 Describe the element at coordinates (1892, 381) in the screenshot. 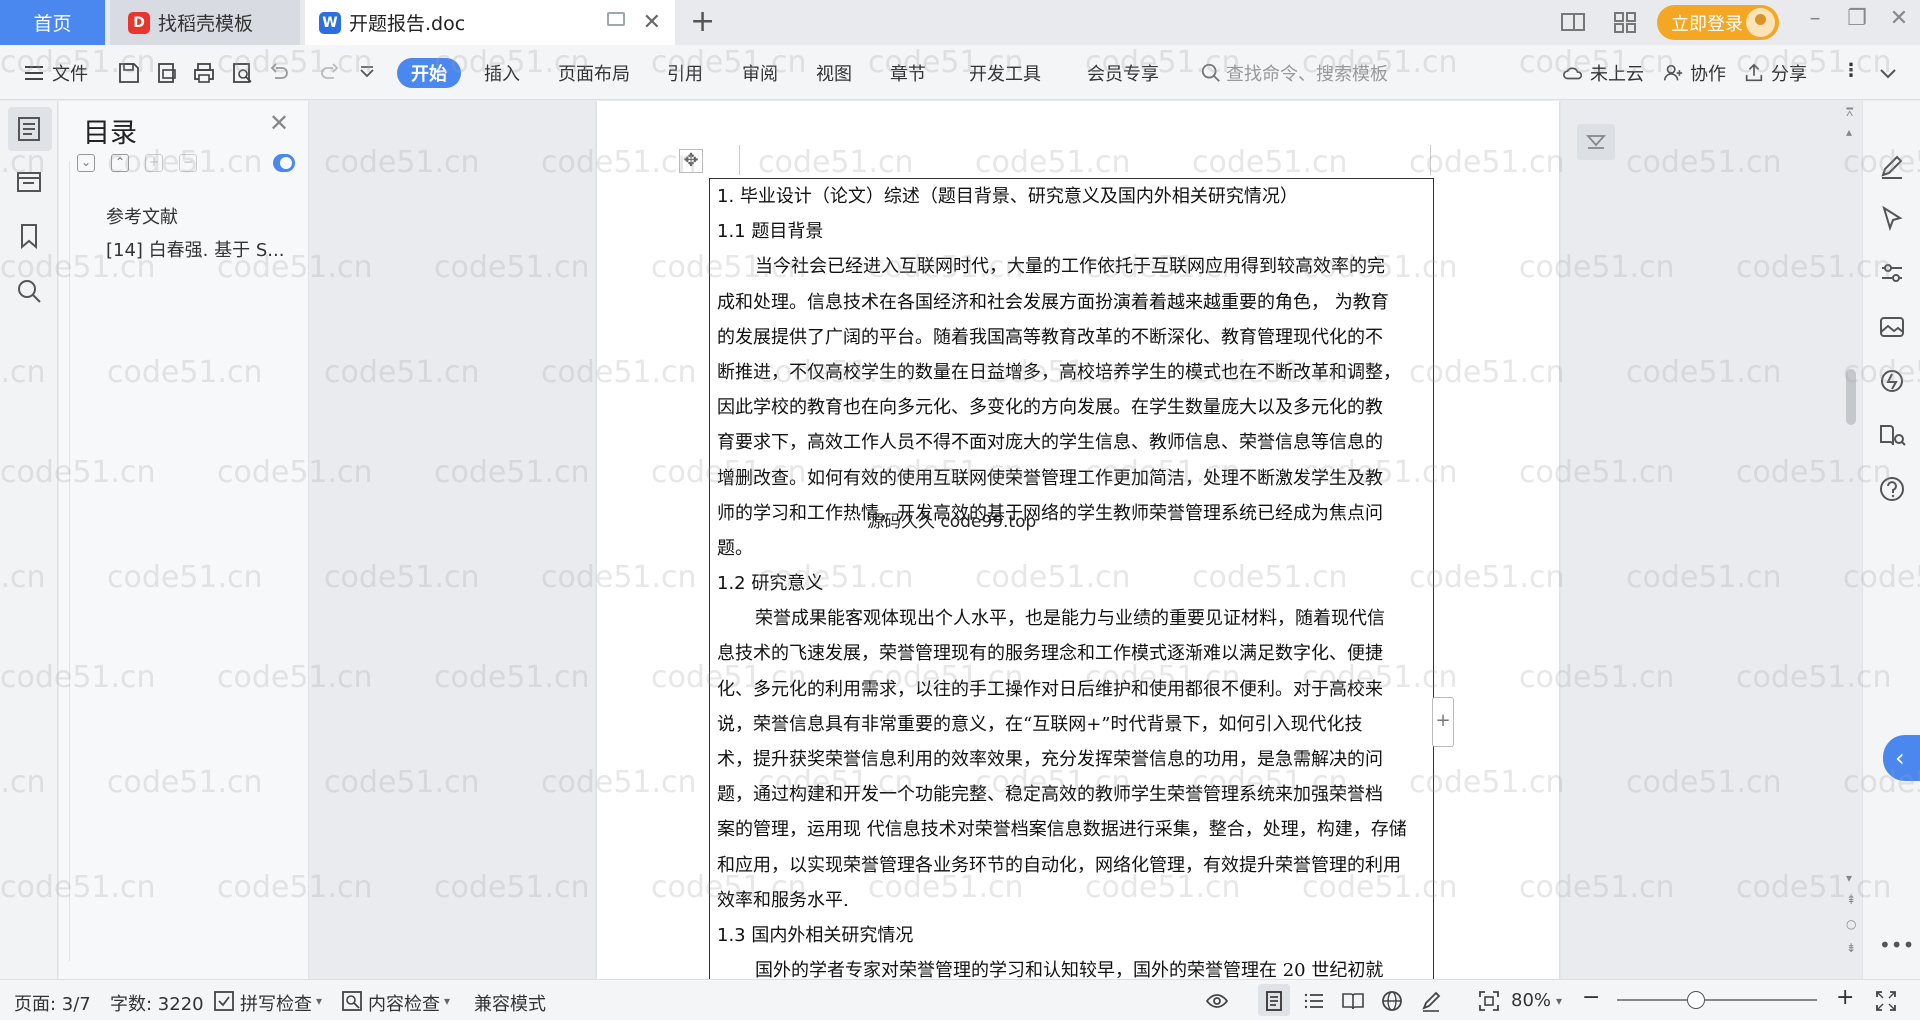

I see `ai-assistant-icon` at that location.